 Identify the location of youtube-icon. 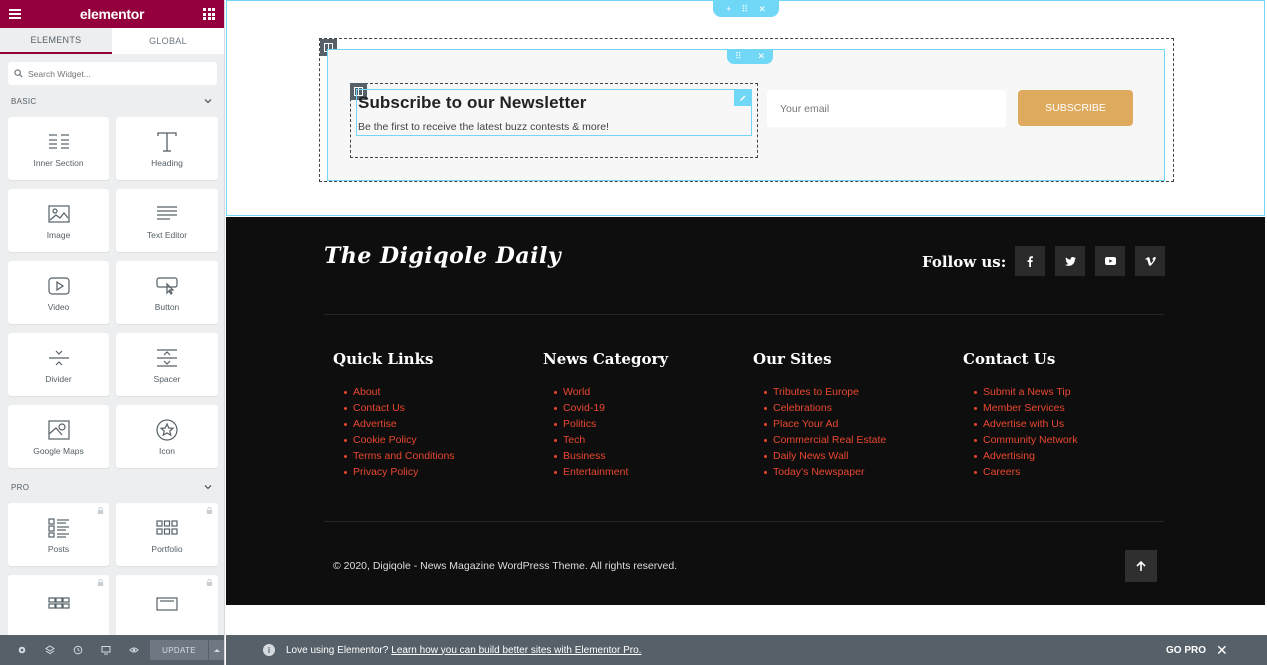
(1110, 261).